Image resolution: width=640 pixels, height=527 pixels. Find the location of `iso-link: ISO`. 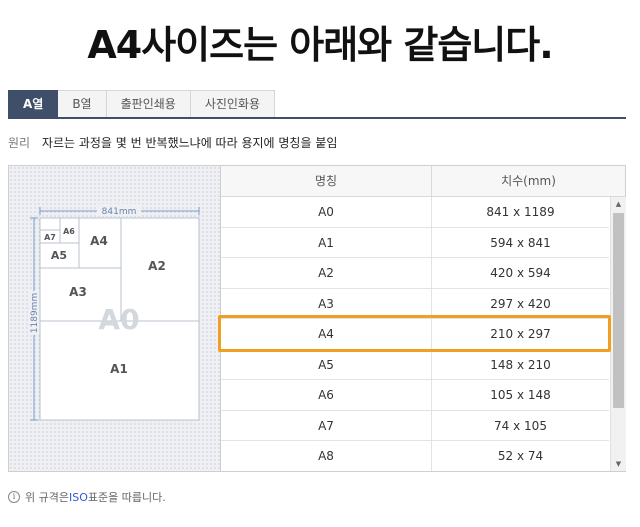

iso-link: ISO is located at coordinates (78, 497).